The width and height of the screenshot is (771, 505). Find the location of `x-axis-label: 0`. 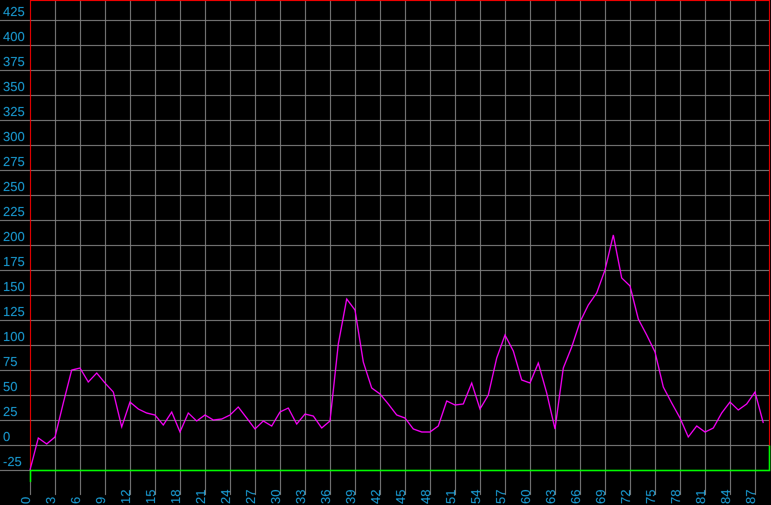

x-axis-label: 0 is located at coordinates (25, 500).